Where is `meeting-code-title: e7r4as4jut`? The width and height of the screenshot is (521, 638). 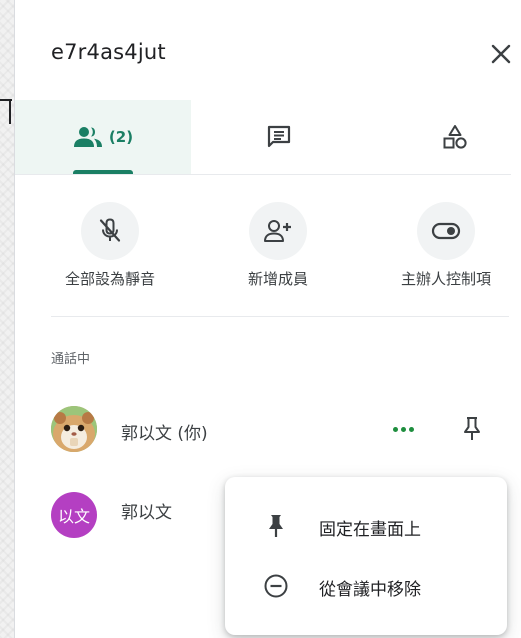
meeting-code-title: e7r4as4jut is located at coordinates (108, 52).